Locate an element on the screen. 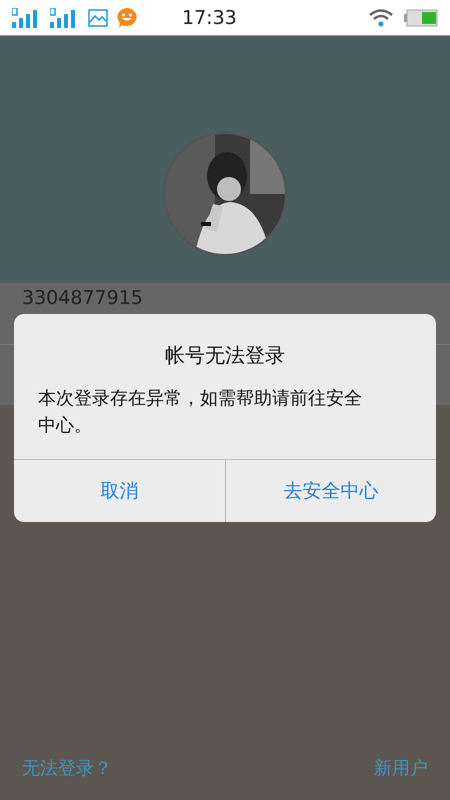 This screenshot has width=450, height=800. status-time: 17:33 is located at coordinates (210, 17).